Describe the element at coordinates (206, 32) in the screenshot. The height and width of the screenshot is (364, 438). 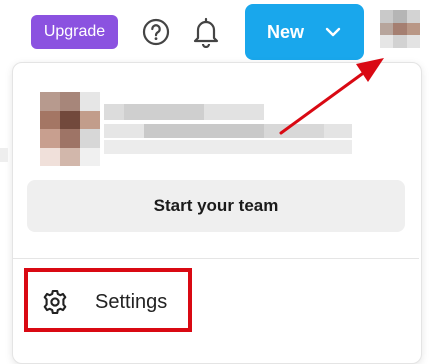
I see `bell-icon` at that location.